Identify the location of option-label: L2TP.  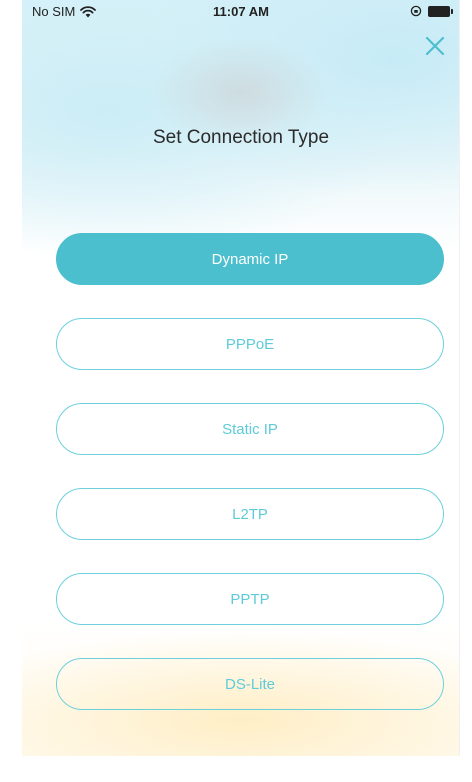
(250, 514).